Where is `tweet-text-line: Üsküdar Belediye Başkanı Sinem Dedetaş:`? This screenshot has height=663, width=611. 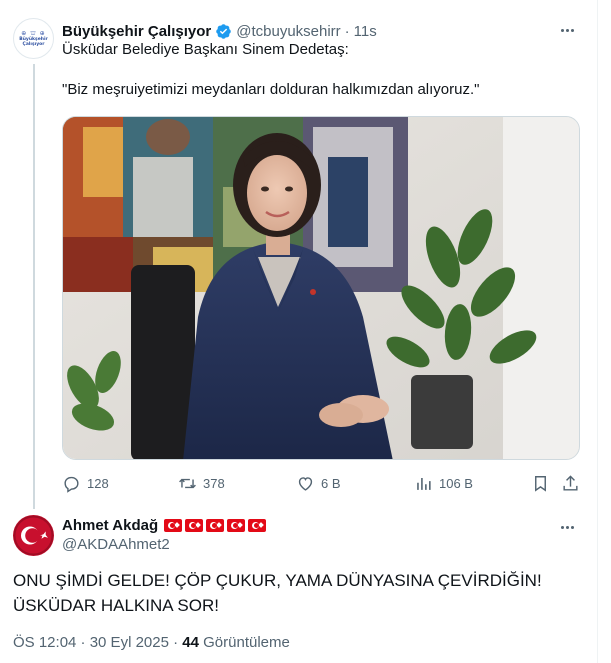 tweet-text-line: Üsküdar Belediye Başkanı Sinem Dedetaş: is located at coordinates (205, 49).